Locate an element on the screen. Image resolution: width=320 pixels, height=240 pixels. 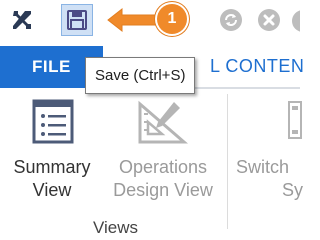
switch-button: Switch Sy is located at coordinates (266, 159).